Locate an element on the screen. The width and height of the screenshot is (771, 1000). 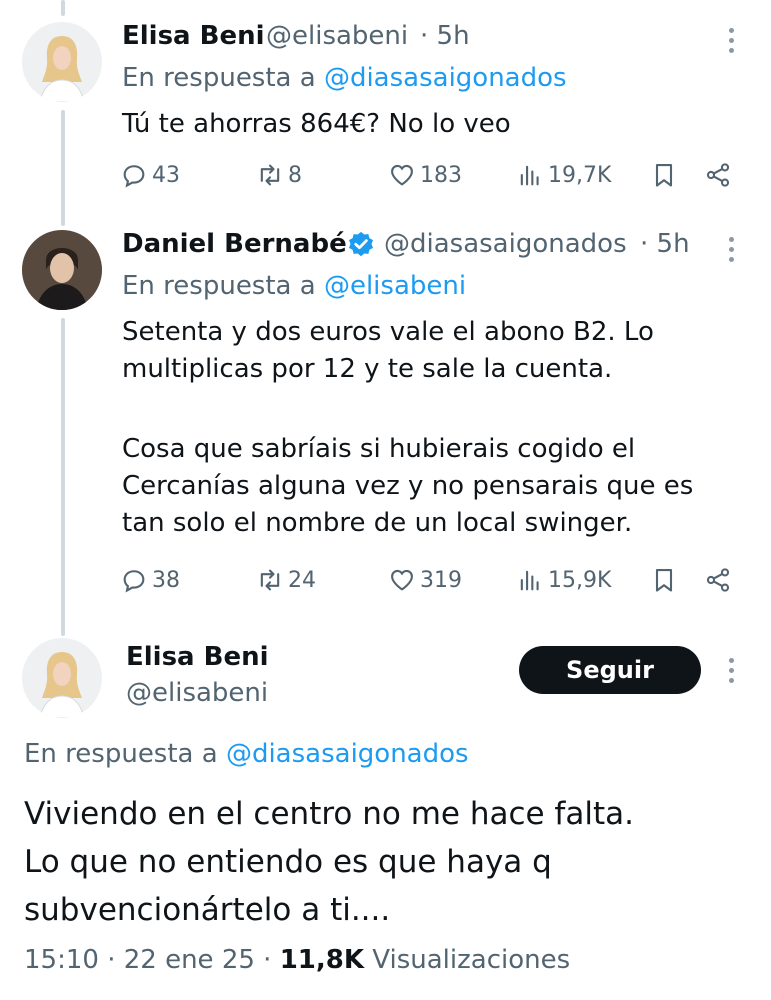
tweet-actions: 38 24 319 15,9K is located at coordinates (430, 580).